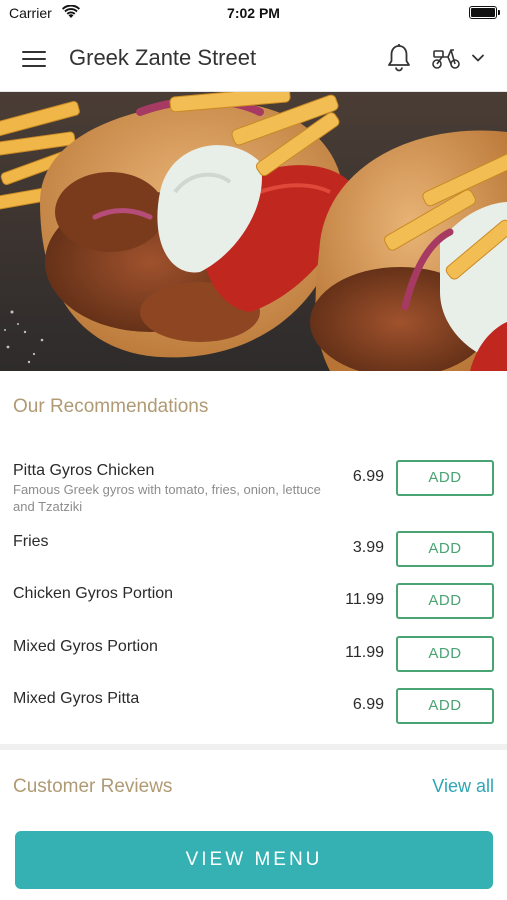 The image size is (507, 900). Describe the element at coordinates (31, 541) in the screenshot. I see `item-name: Fries` at that location.